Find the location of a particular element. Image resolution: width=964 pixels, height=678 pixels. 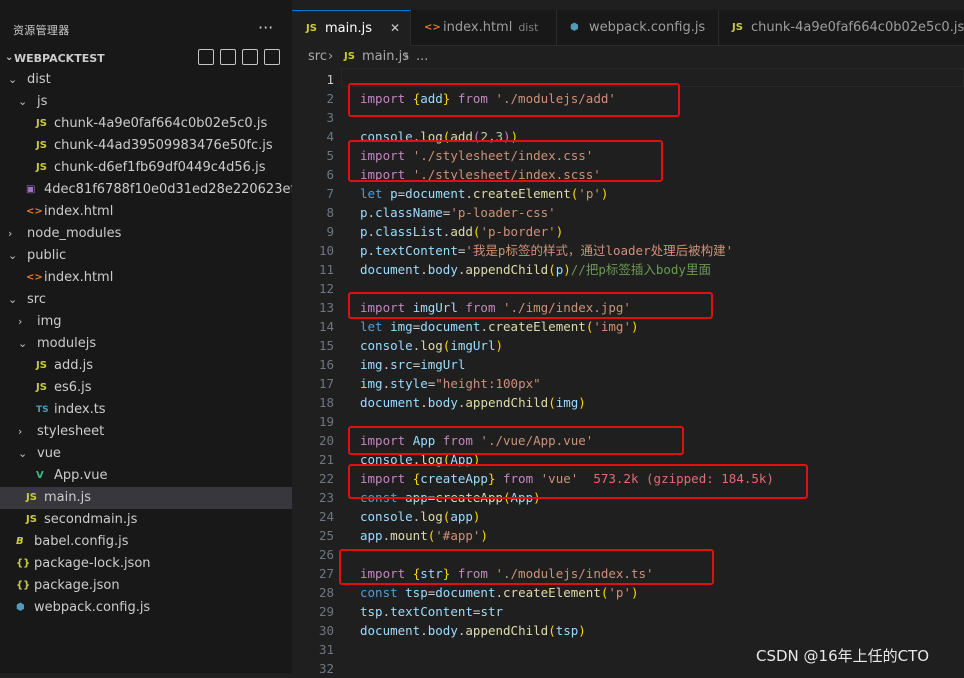

code-line: document.body.appendChild(img) is located at coordinates (473, 402).